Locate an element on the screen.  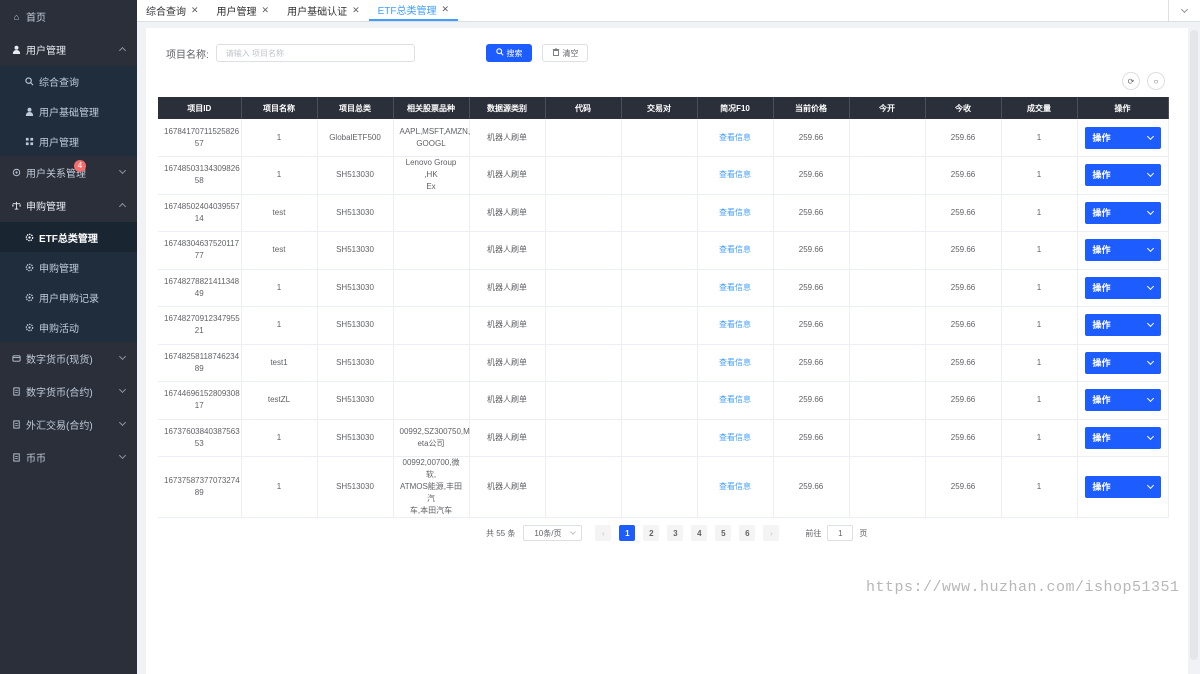
tab-comprehensive-query: 综合查询 ✕ is located at coordinates (172, 10).